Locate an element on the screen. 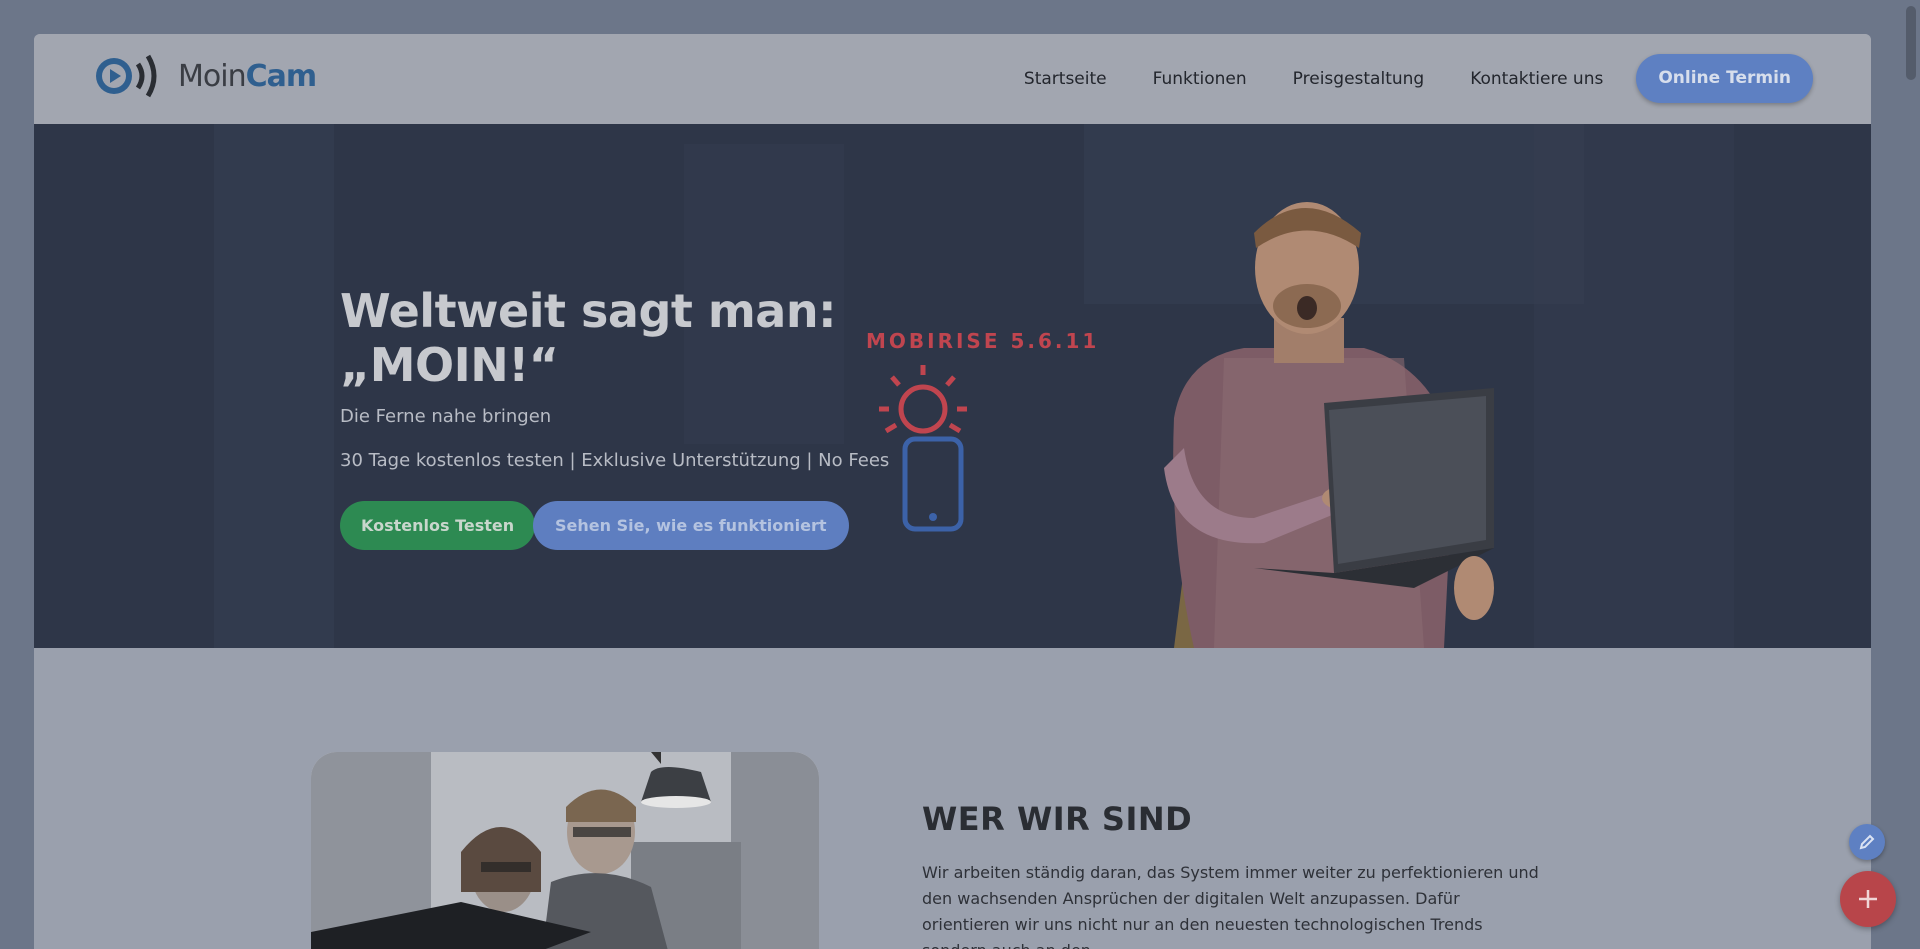  edit-button is located at coordinates (1867, 842).